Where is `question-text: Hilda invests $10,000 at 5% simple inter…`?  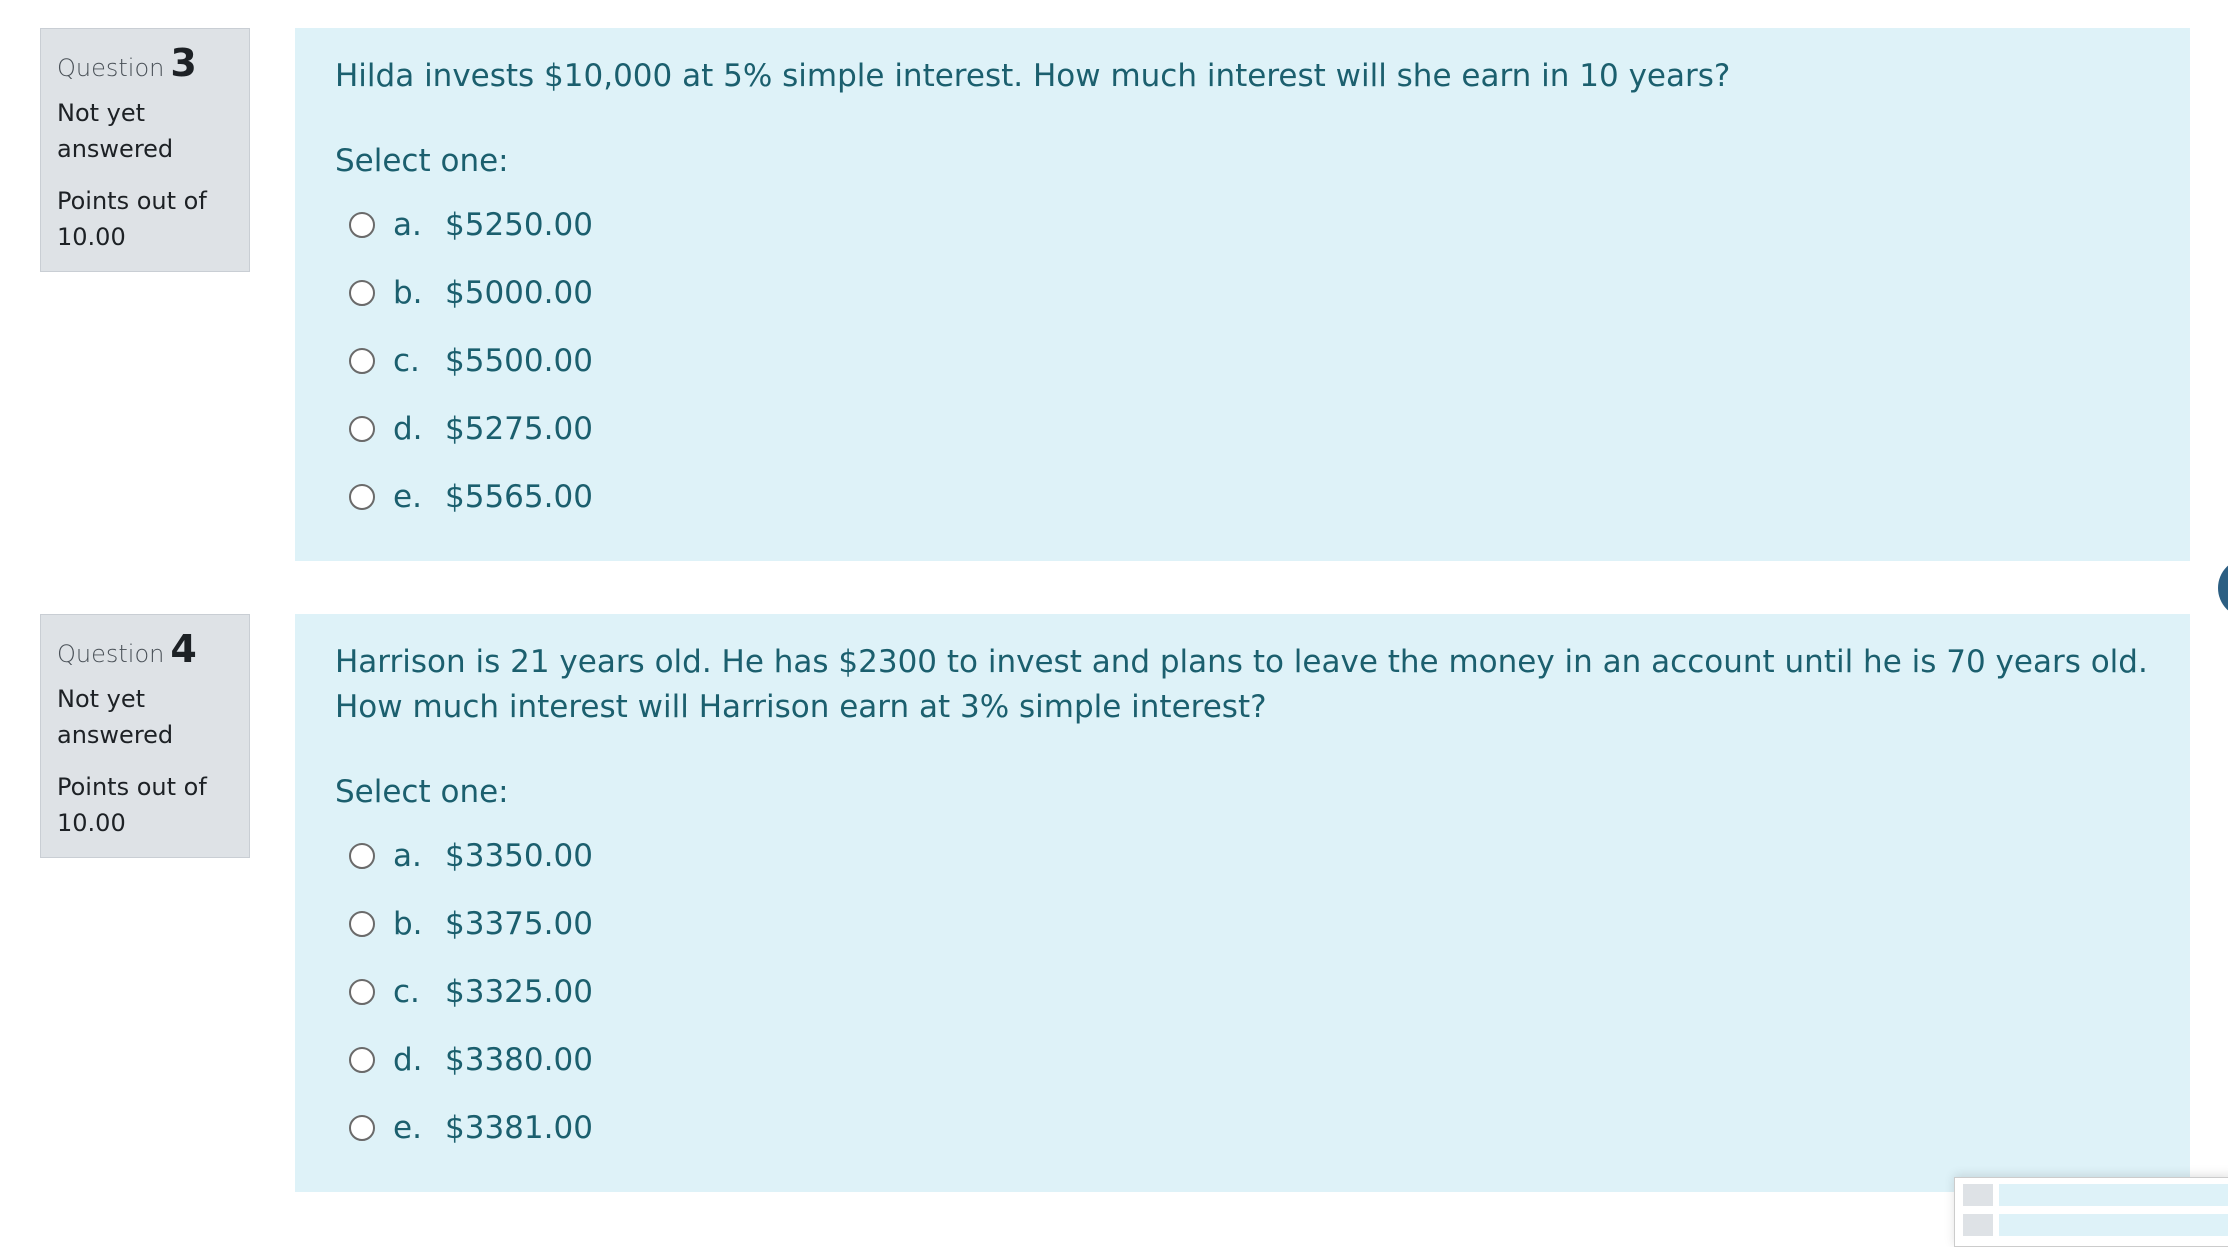
question-text: Hilda invests $10,000 at 5% simple inter… is located at coordinates (1033, 76).